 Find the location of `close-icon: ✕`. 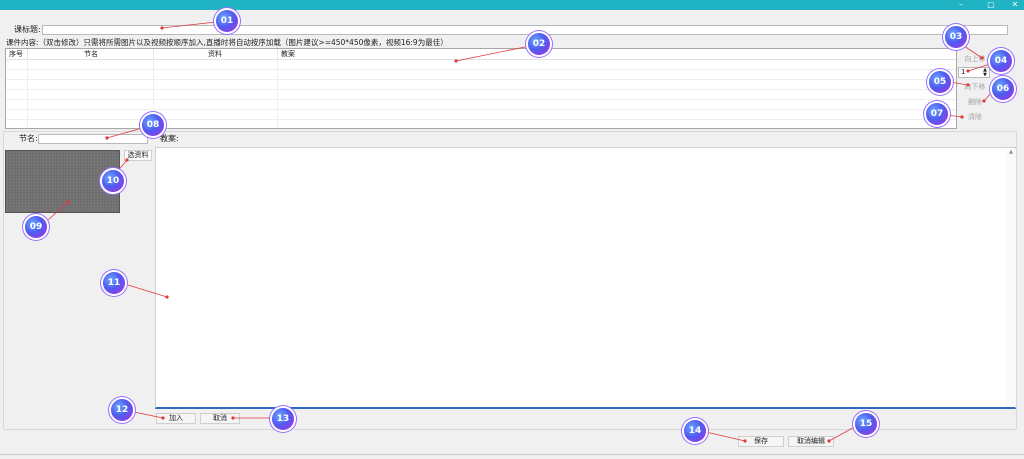

close-icon: ✕ is located at coordinates (1015, 5).